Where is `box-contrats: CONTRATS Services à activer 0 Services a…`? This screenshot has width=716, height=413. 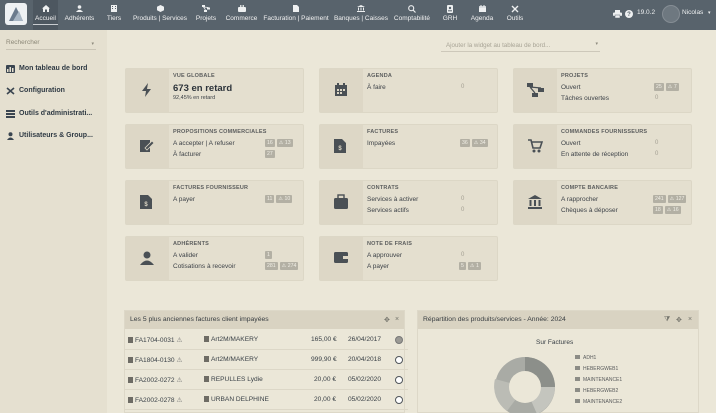 box-contrats: CONTRATS Services à activer 0 Services a… is located at coordinates (408, 202).